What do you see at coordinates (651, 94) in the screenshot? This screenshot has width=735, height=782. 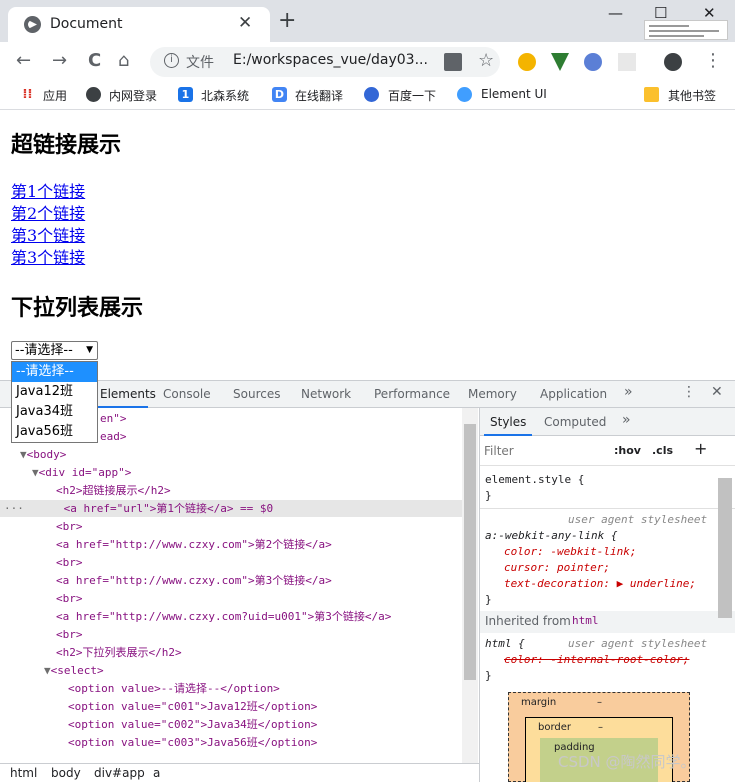 I see `folder-icon` at bounding box center [651, 94].